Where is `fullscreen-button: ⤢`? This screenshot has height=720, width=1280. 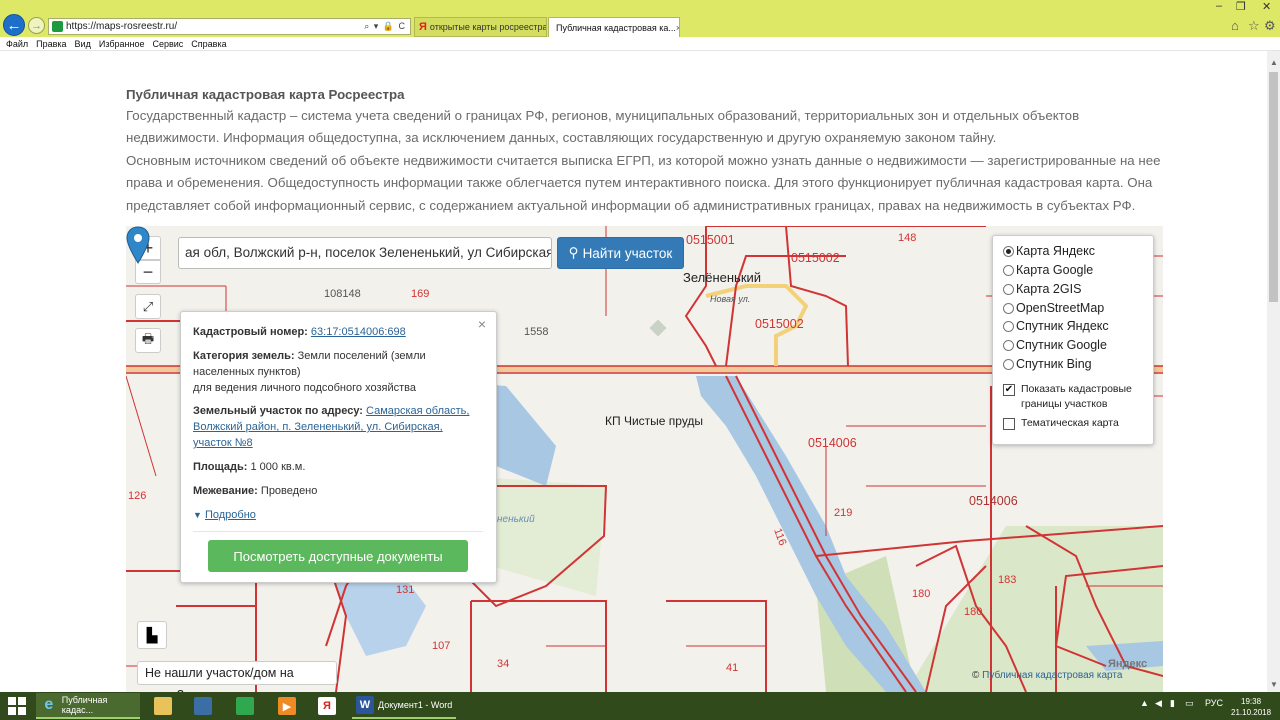 fullscreen-button: ⤢ is located at coordinates (148, 306).